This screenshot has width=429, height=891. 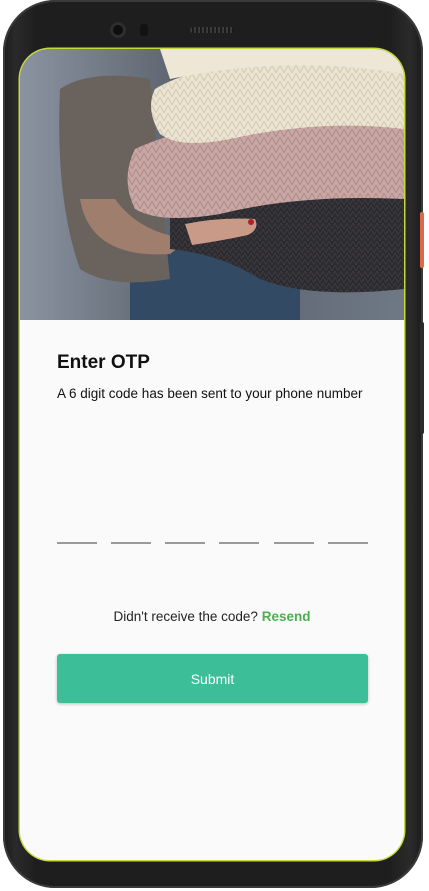 I want to click on resend-prompt: Didn't receive the code? Resend, so click(x=212, y=616).